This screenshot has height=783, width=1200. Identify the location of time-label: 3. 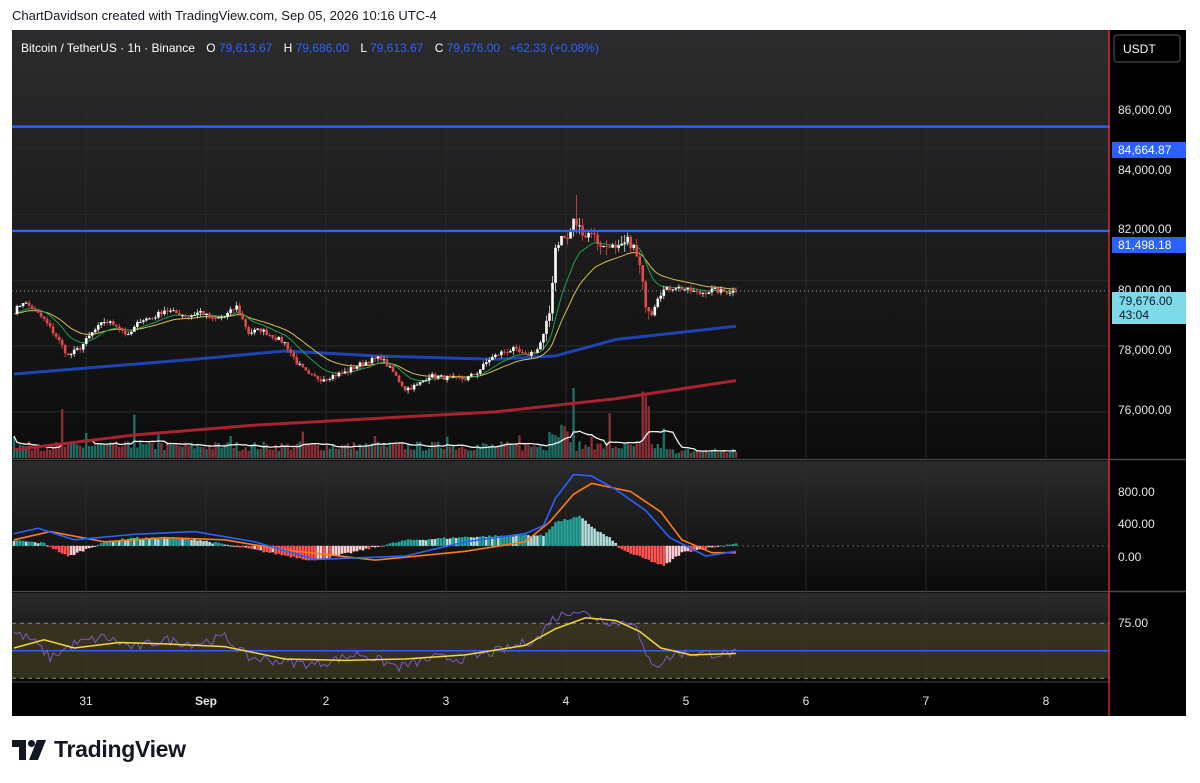
(446, 701).